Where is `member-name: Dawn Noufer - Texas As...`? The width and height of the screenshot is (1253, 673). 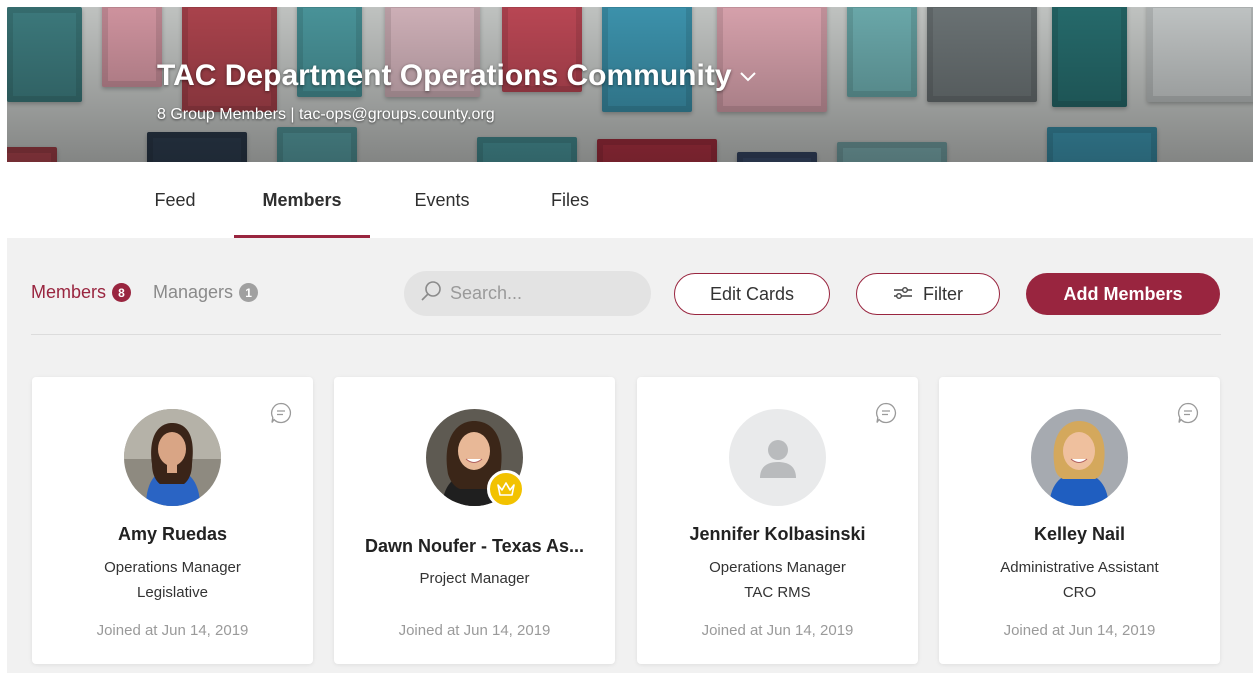
member-name: Dawn Noufer - Texas As... is located at coordinates (474, 546).